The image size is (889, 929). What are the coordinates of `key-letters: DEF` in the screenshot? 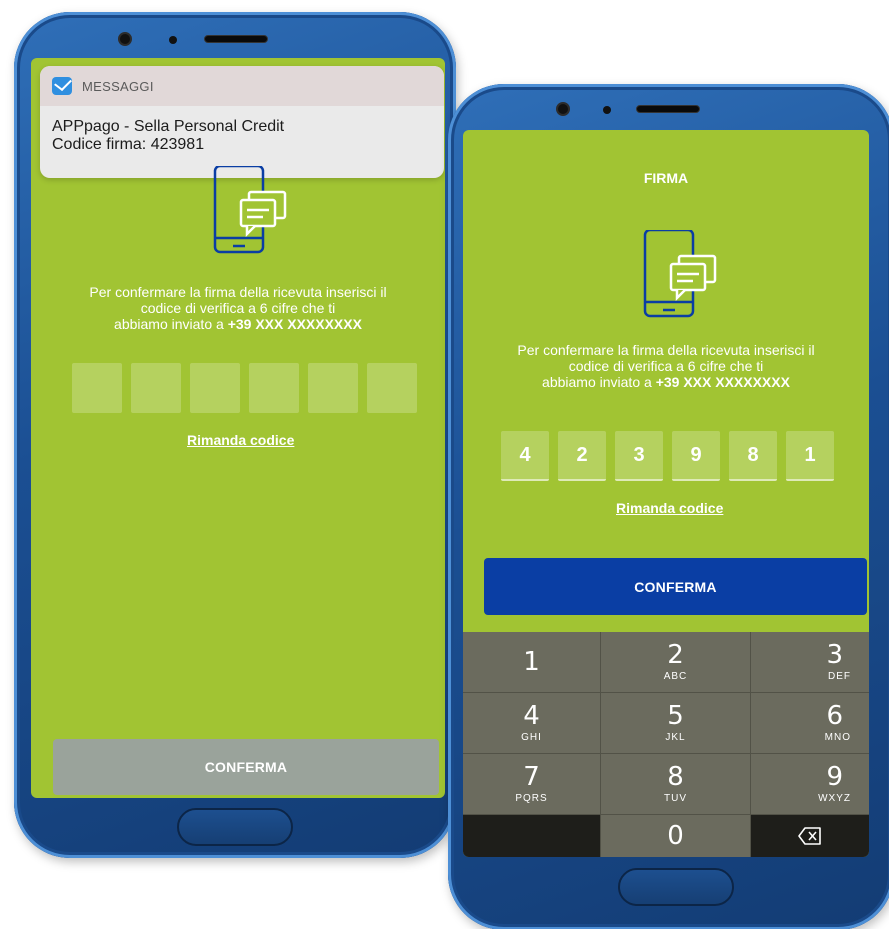 It's located at (839, 676).